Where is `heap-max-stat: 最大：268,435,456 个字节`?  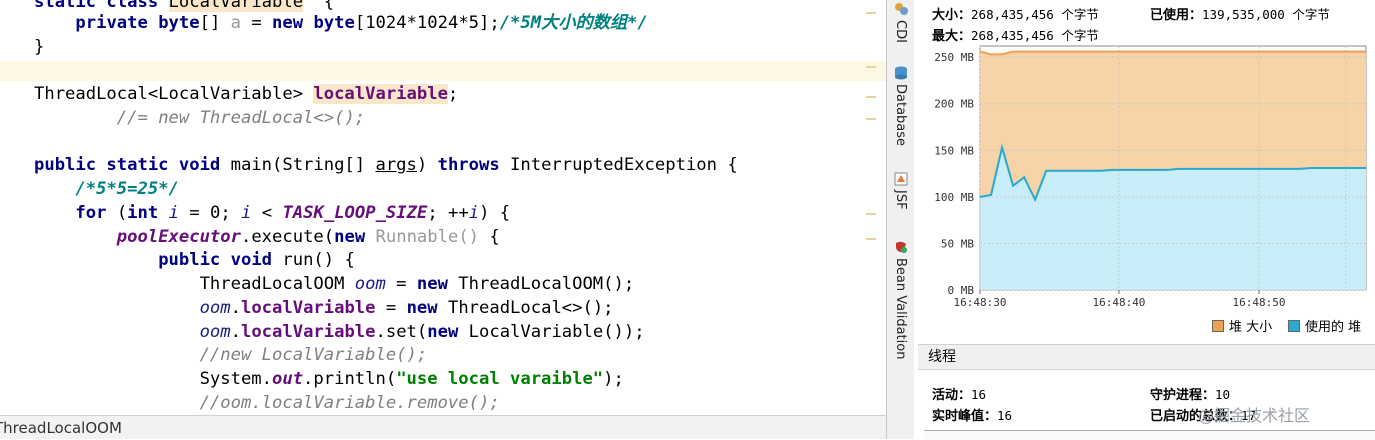
heap-max-stat: 最大：268,435,456 个字节 is located at coordinates (1015, 36).